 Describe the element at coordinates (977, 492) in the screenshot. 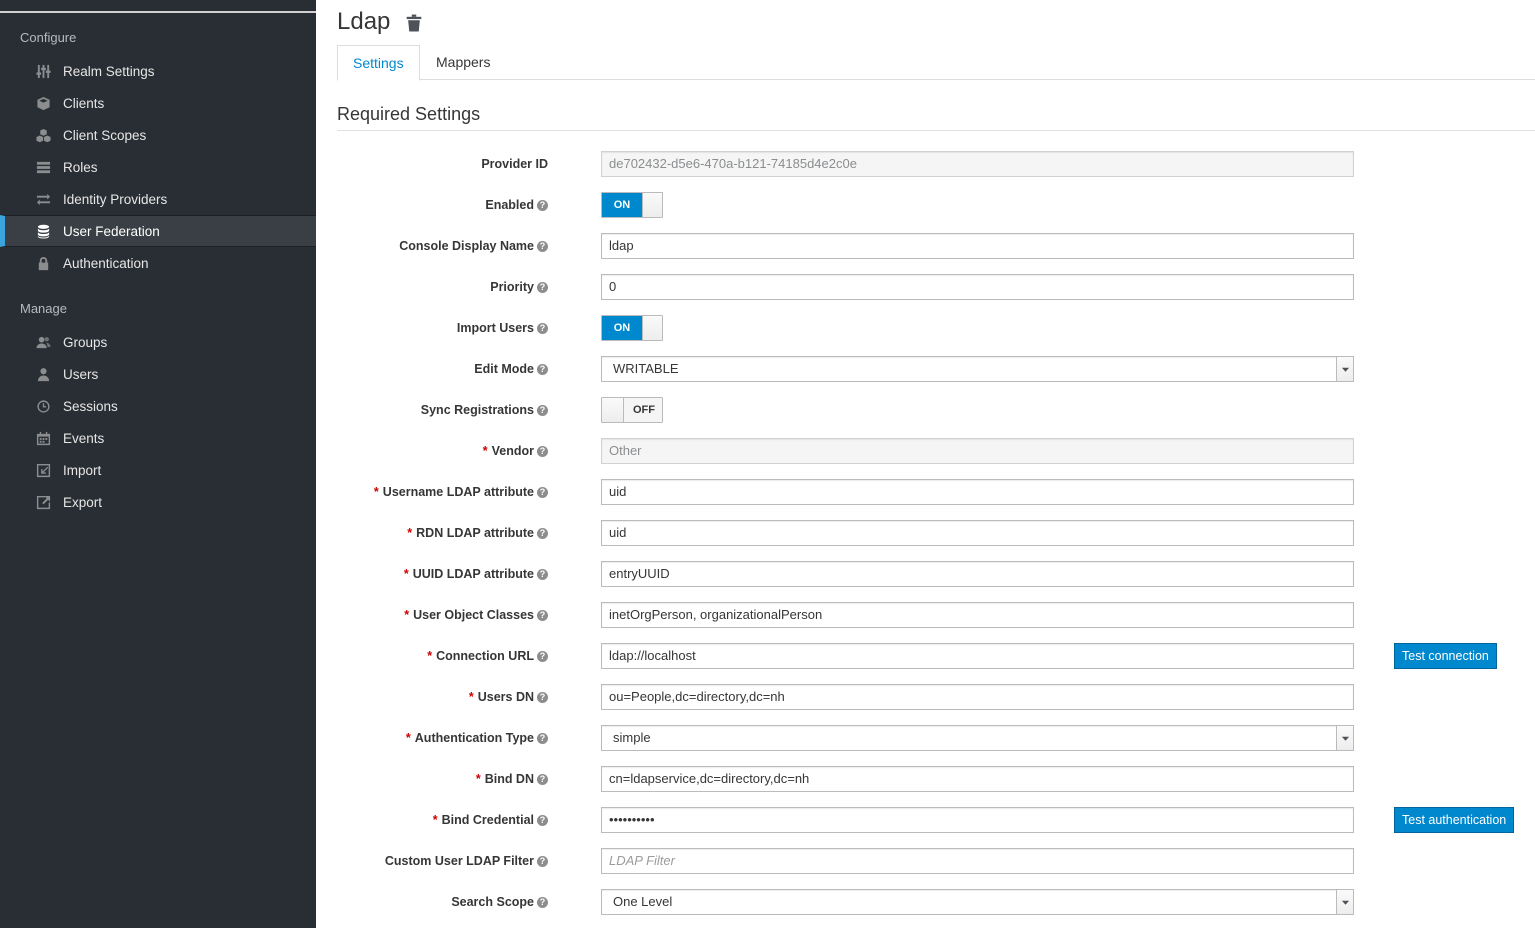

I see `username-ldap-attribute-field: uid` at that location.